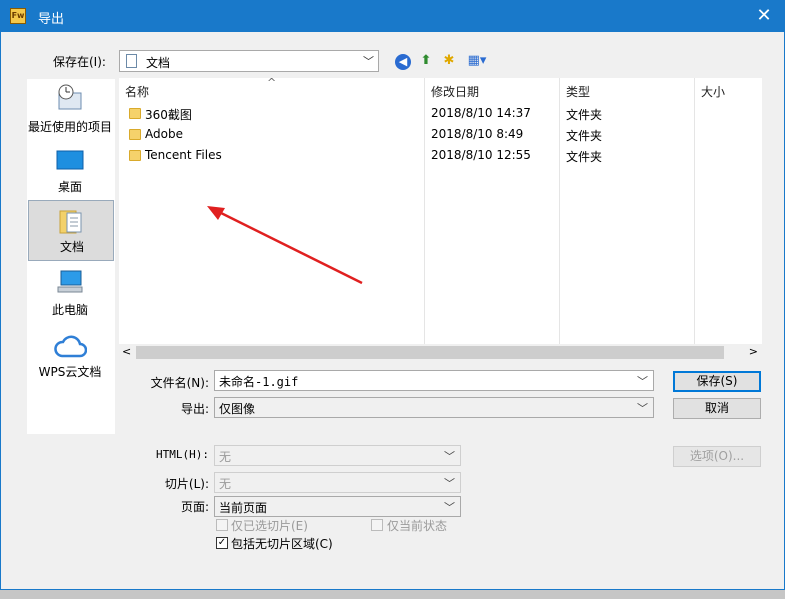  What do you see at coordinates (194, 507) in the screenshot?
I see `pages-label: 页面:` at bounding box center [194, 507].